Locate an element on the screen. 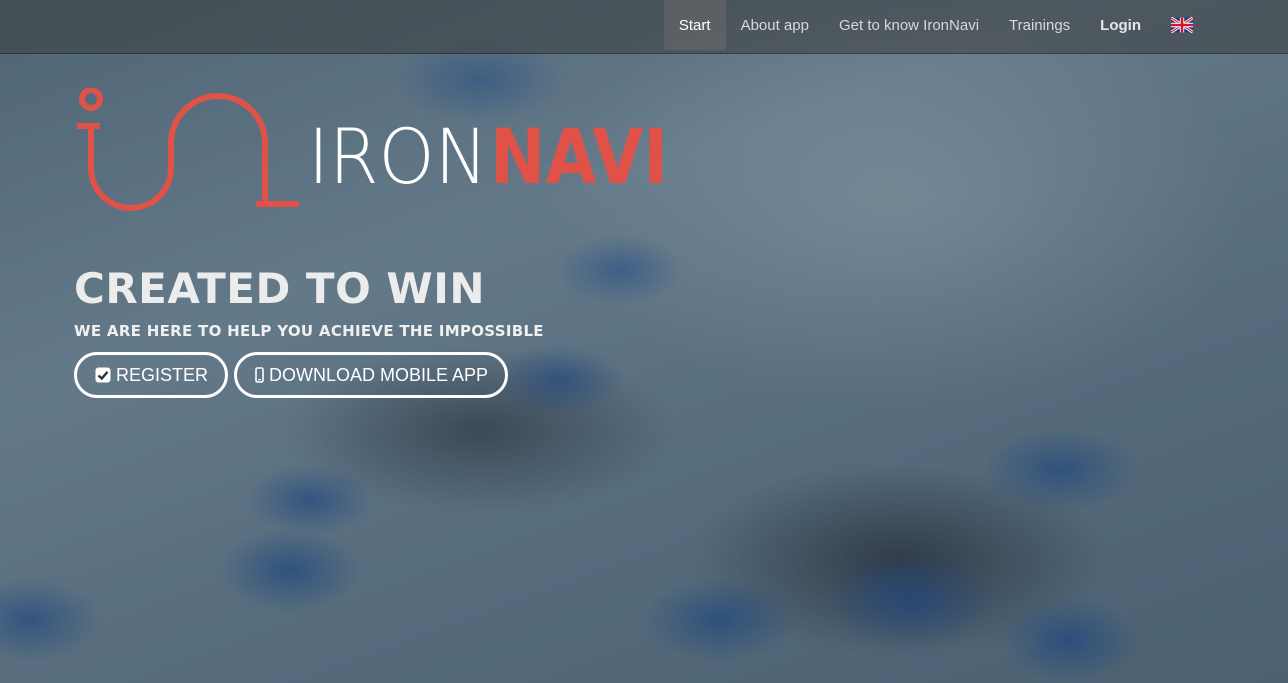 The image size is (1288, 683). register-button: REGISTER is located at coordinates (151, 375).